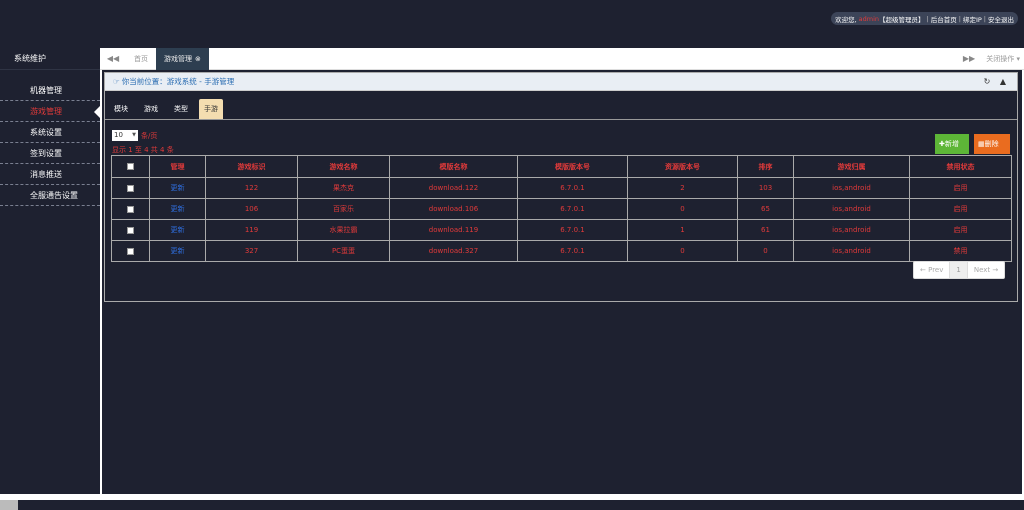 The image size is (1024, 510). I want to click on subtab-game: 游戏, so click(151, 109).